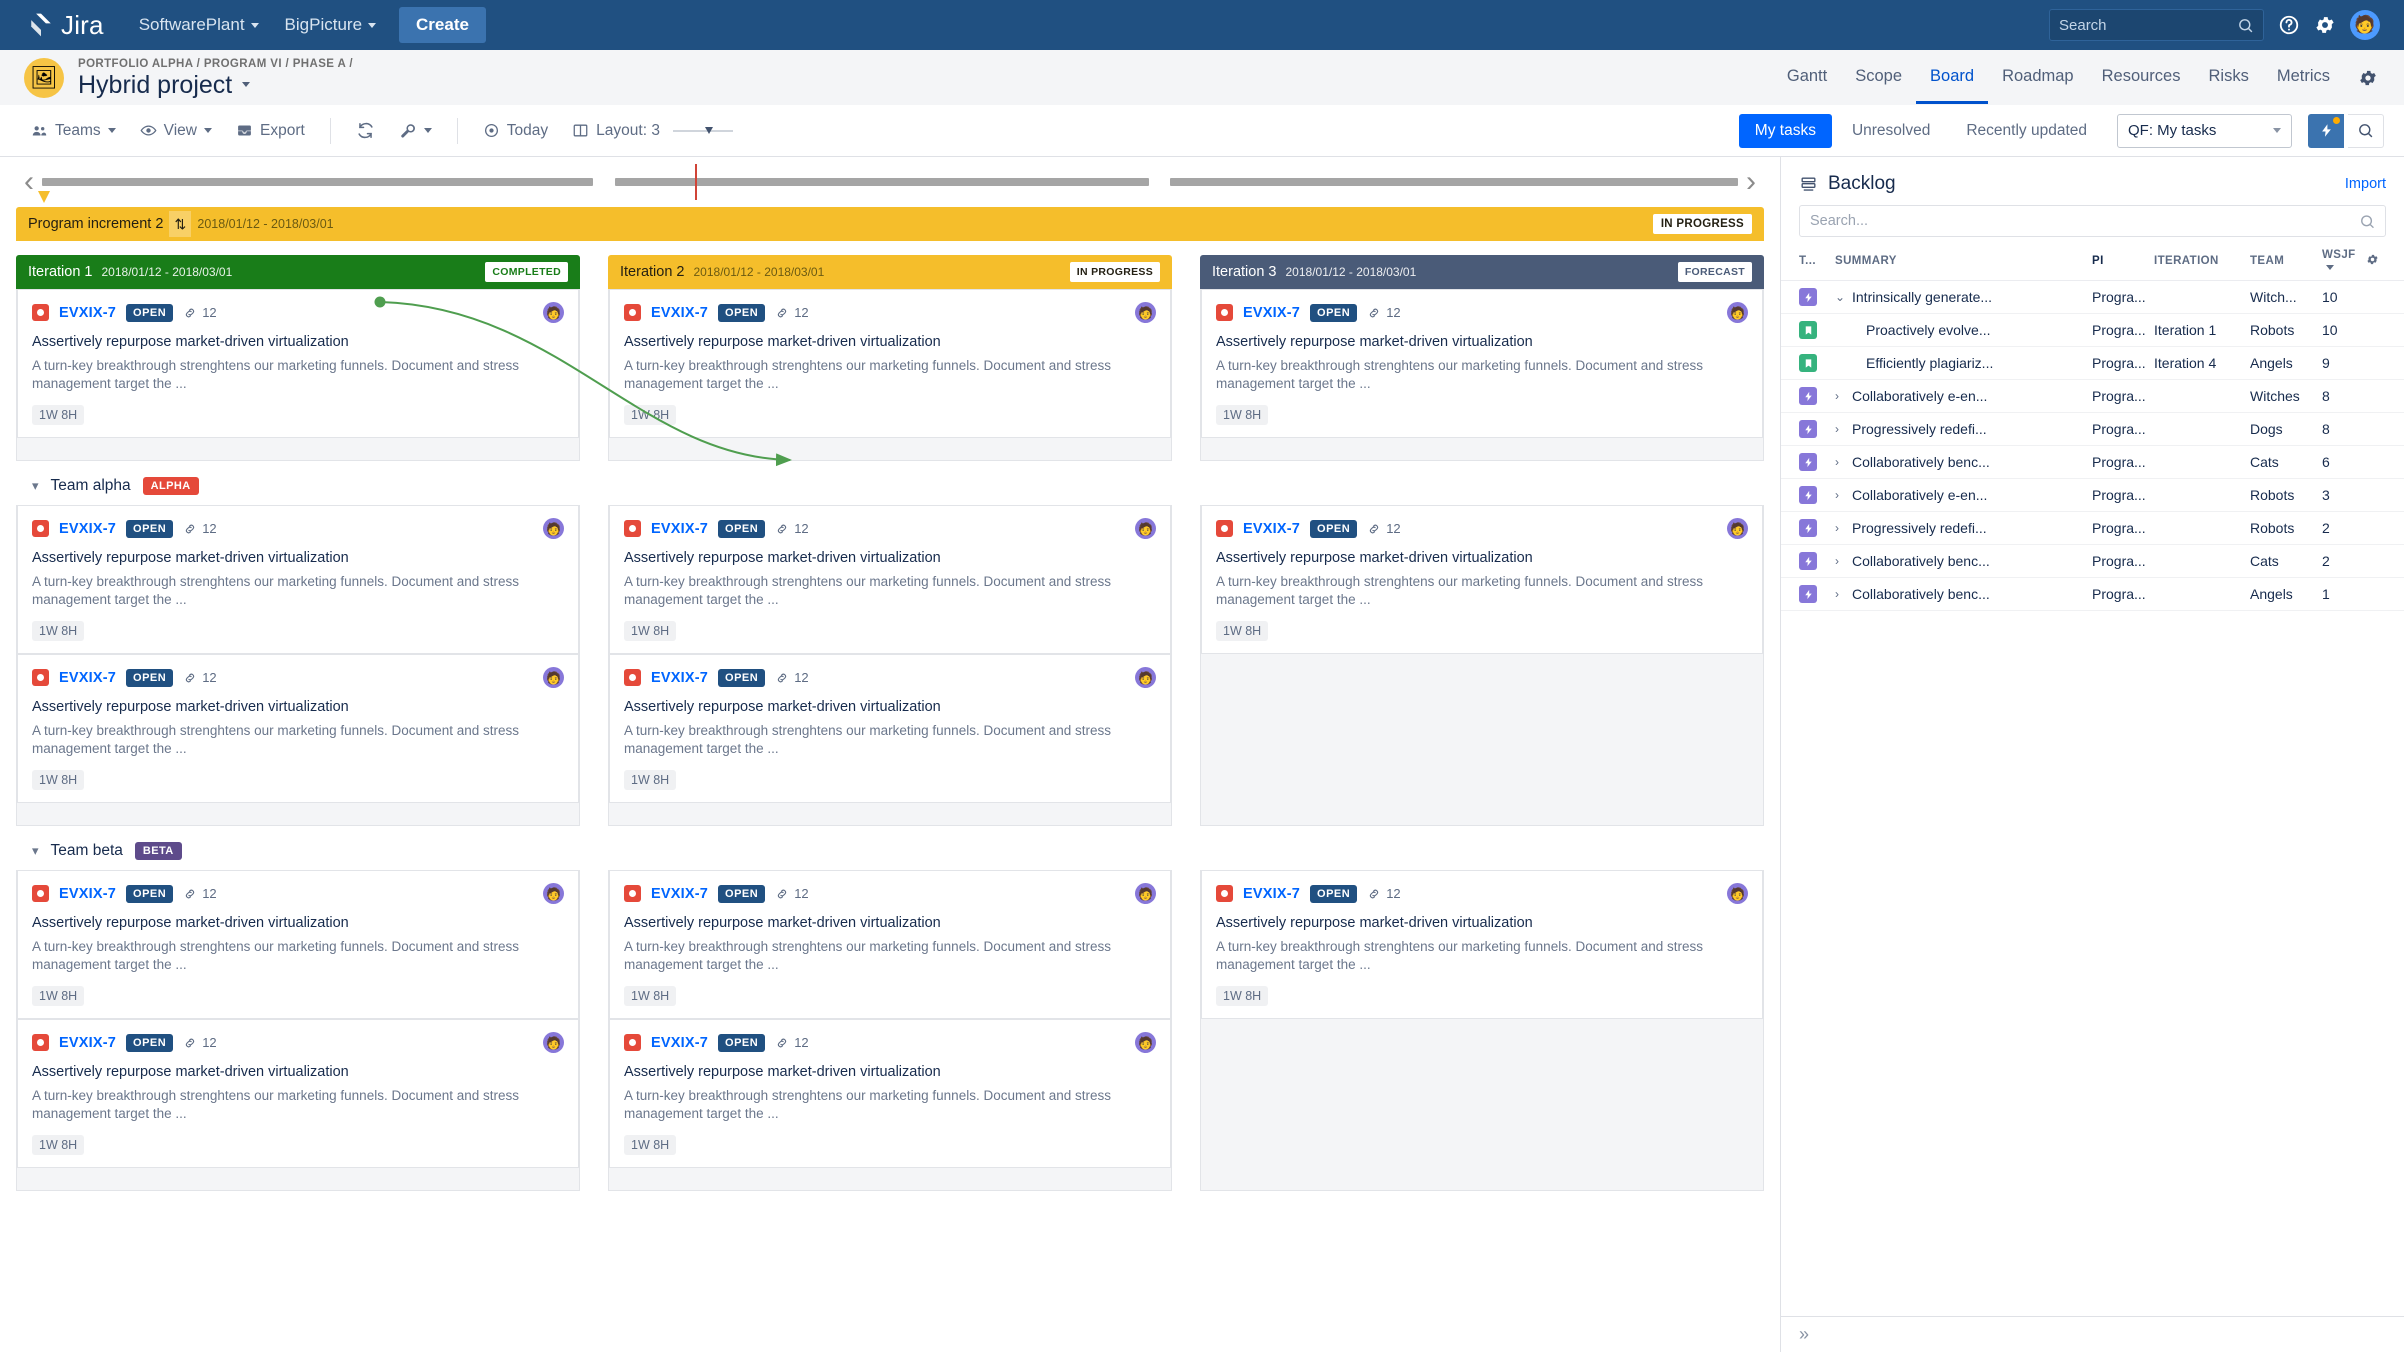 Image resolution: width=2404 pixels, height=1352 pixels. I want to click on today-button: Today, so click(515, 131).